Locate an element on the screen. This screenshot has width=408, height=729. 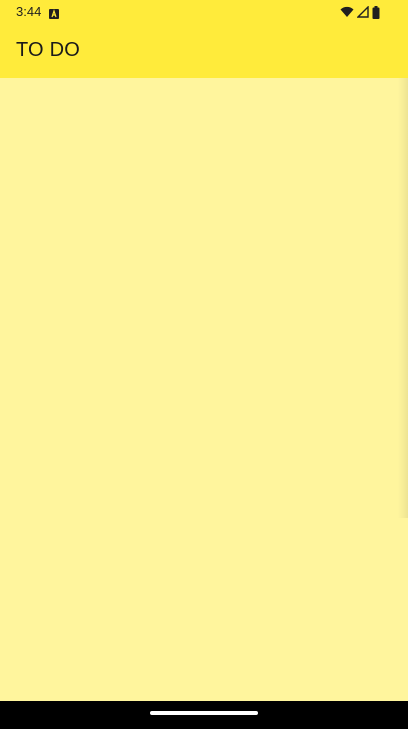
status-time: 3:44 is located at coordinates (29, 11).